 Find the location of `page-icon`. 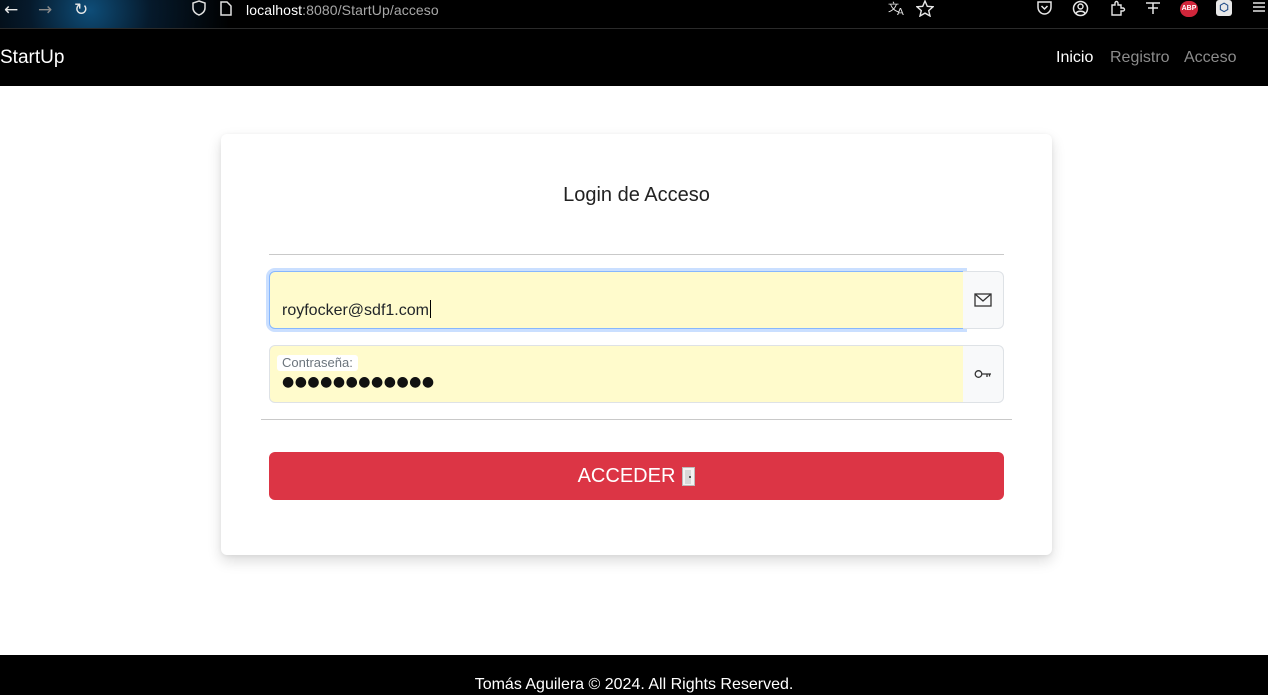

page-icon is located at coordinates (226, 10).